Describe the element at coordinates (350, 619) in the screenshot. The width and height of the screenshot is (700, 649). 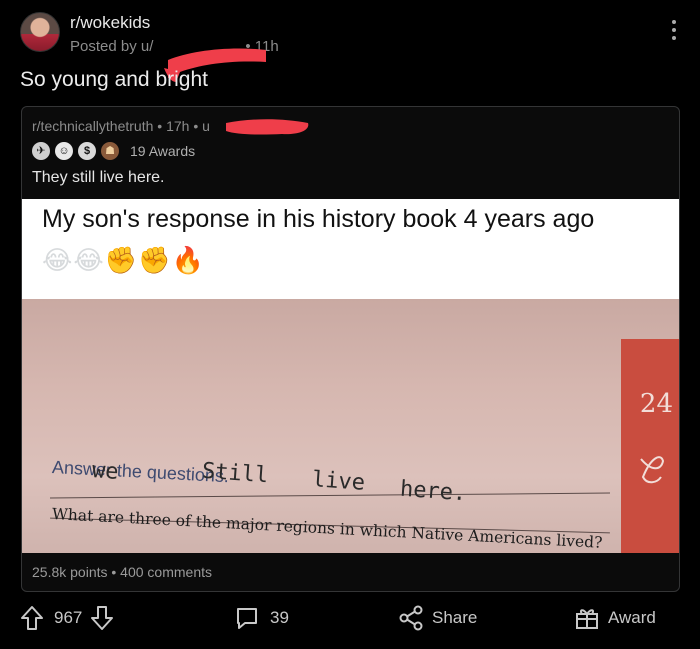
I see `action-bar: 967 39 Share Award` at that location.